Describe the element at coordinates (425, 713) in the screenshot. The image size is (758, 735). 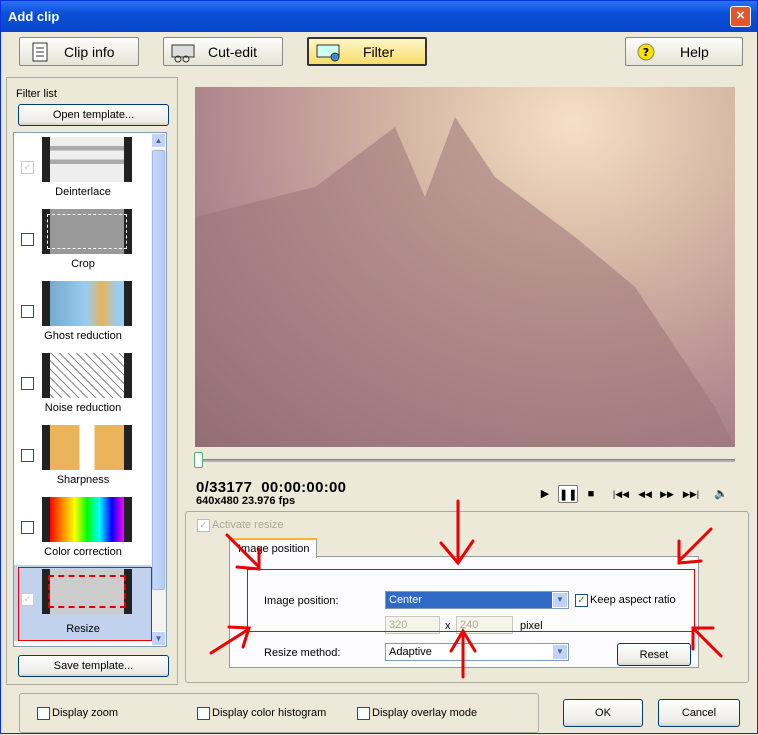
I see `display-overlay-label: Display overlay mode` at that location.